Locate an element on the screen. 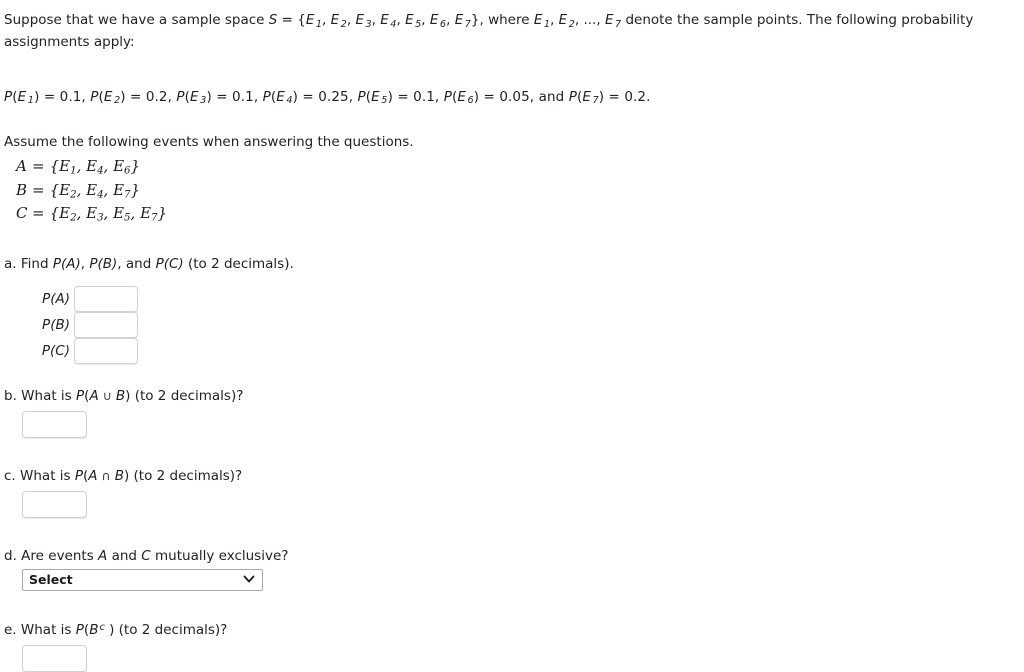 This screenshot has height=672, width=1024. question-b-marker: b. is located at coordinates (10, 396).